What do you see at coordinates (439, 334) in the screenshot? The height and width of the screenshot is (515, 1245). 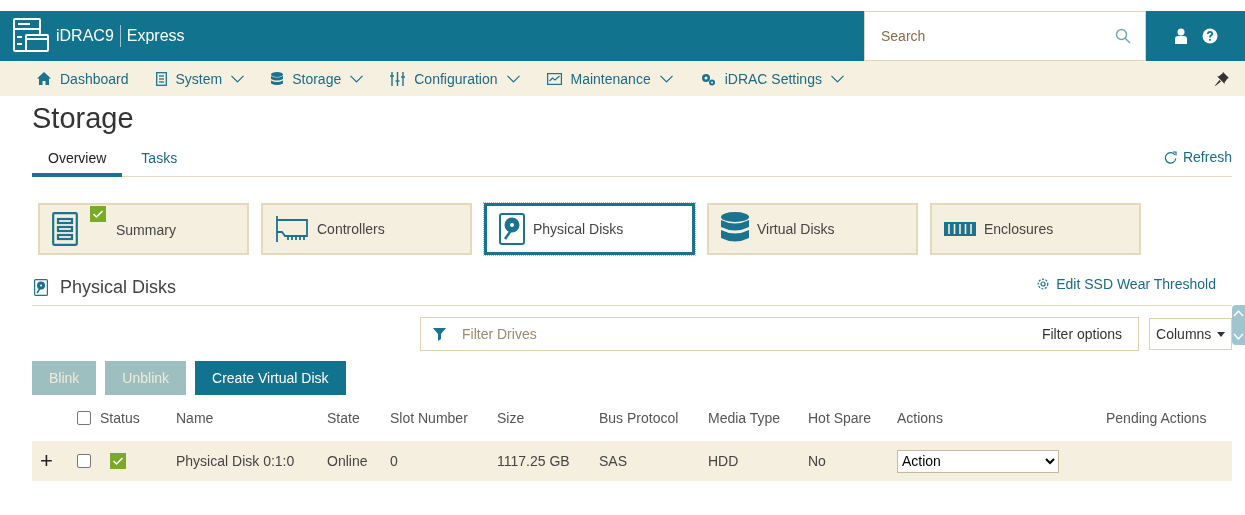 I see `filter-icon` at bounding box center [439, 334].